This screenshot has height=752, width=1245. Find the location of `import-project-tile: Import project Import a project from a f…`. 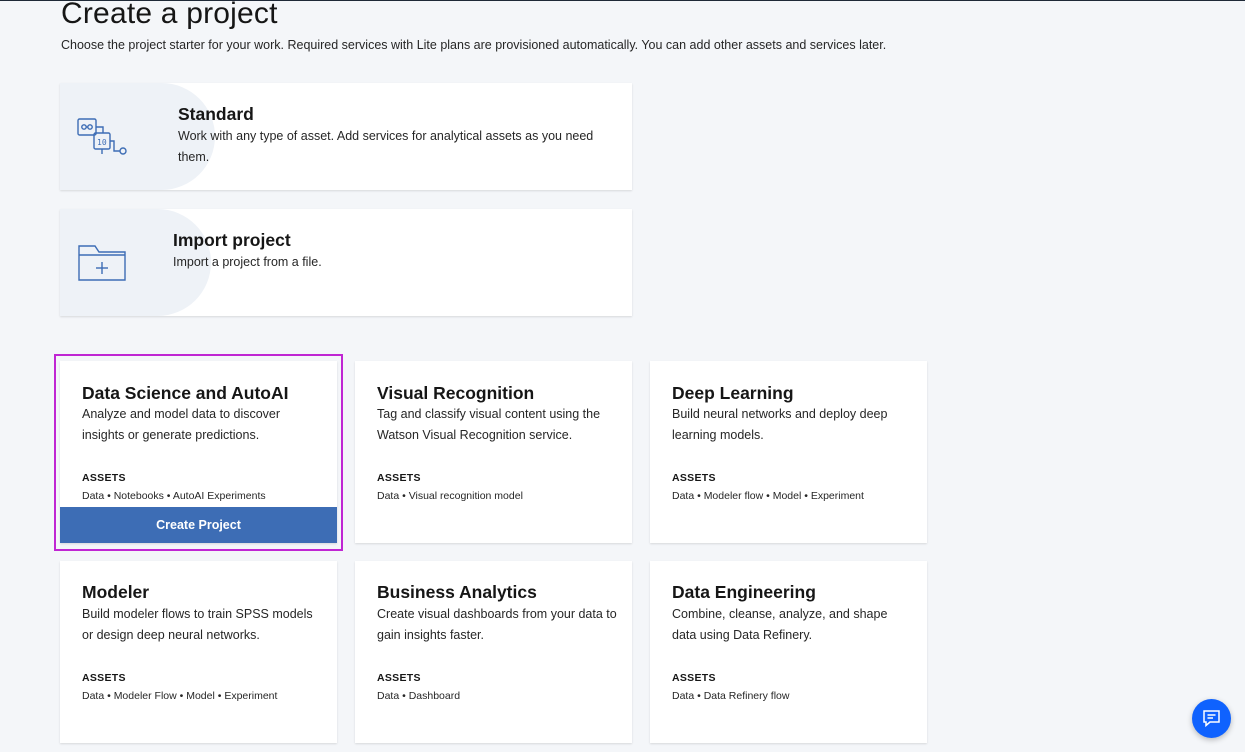

import-project-tile: Import project Import a project from a f… is located at coordinates (346, 262).